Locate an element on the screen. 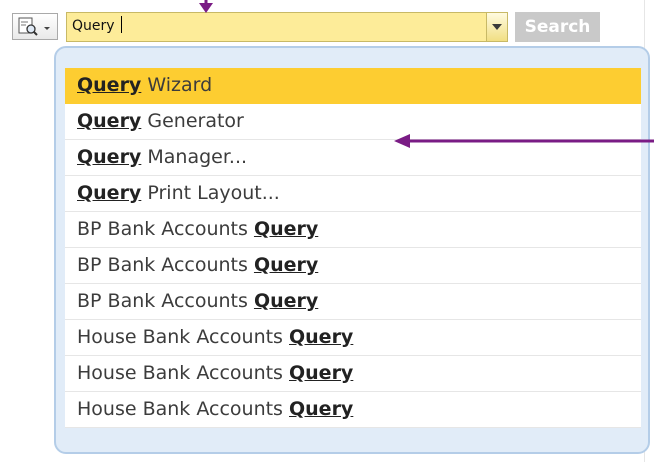  preview-menu-button is located at coordinates (35, 26).